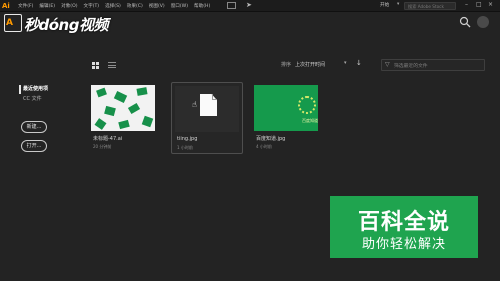 This screenshot has width=500, height=281. Describe the element at coordinates (231, 5) in the screenshot. I see `arrange-documents-icon` at that location.